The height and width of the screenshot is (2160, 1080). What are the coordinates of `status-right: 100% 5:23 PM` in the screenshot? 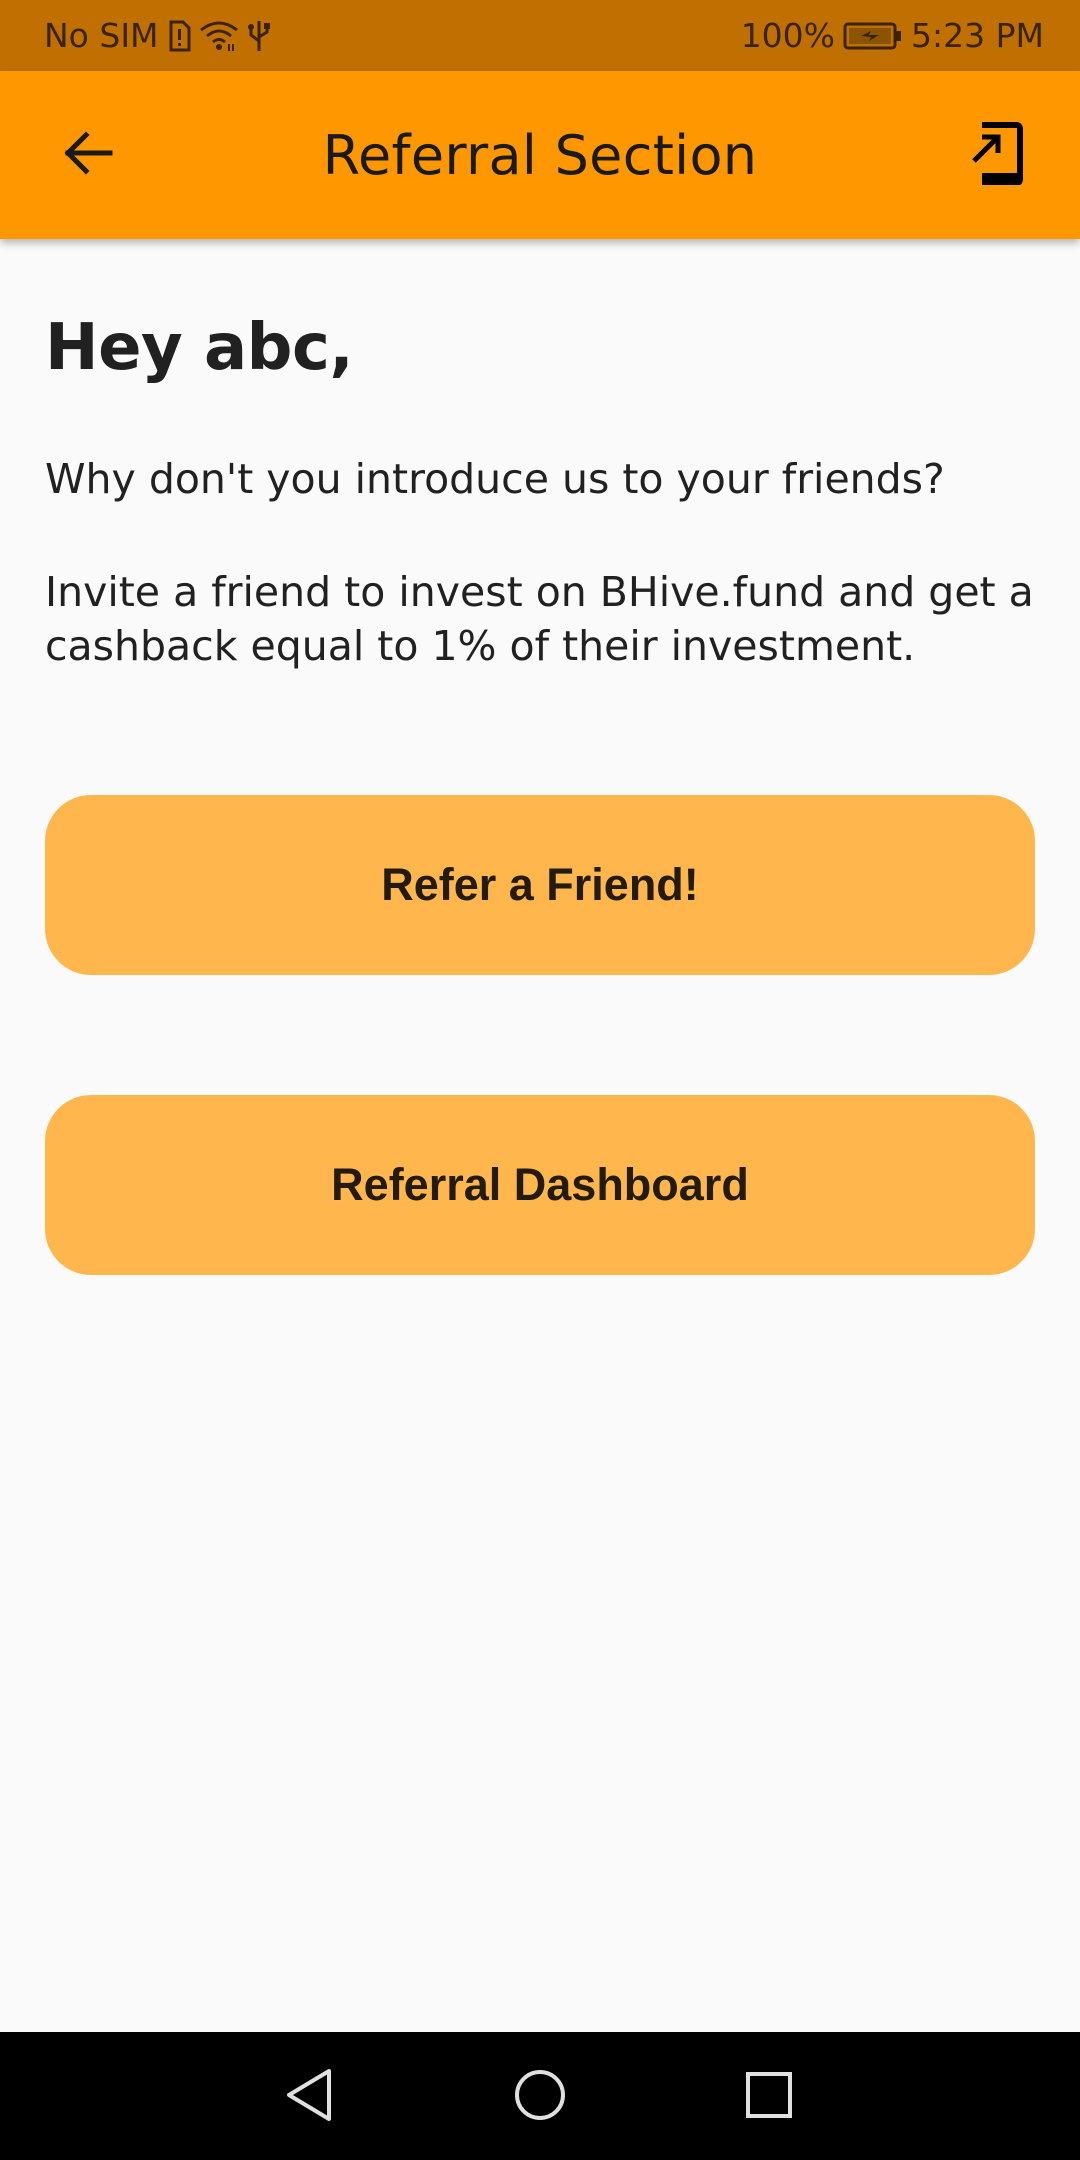 It's located at (892, 35).